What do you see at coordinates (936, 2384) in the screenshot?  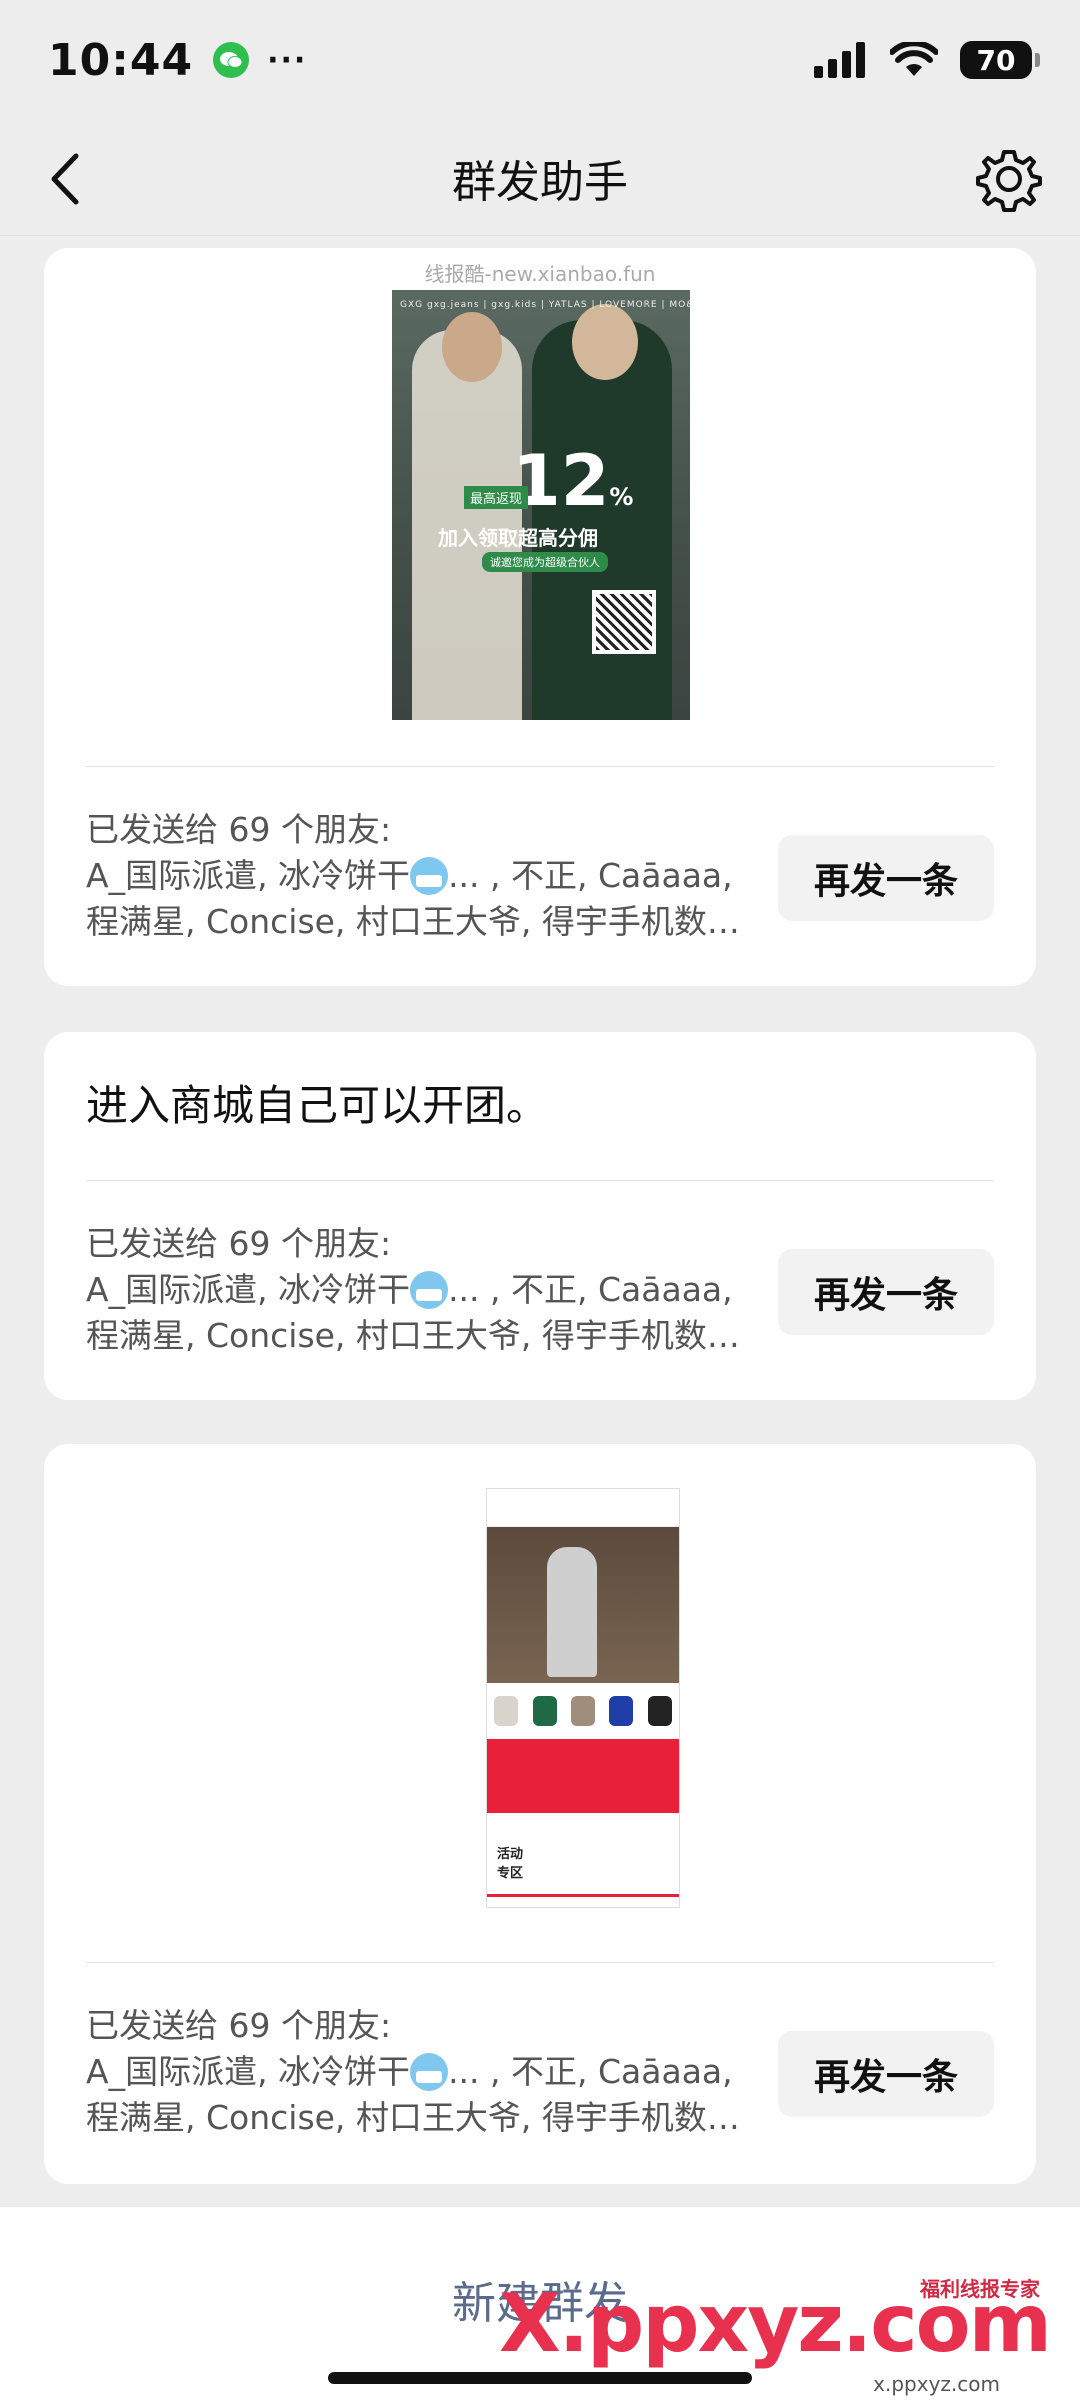 I see `watermark-url: x.ppxyz.com` at bounding box center [936, 2384].